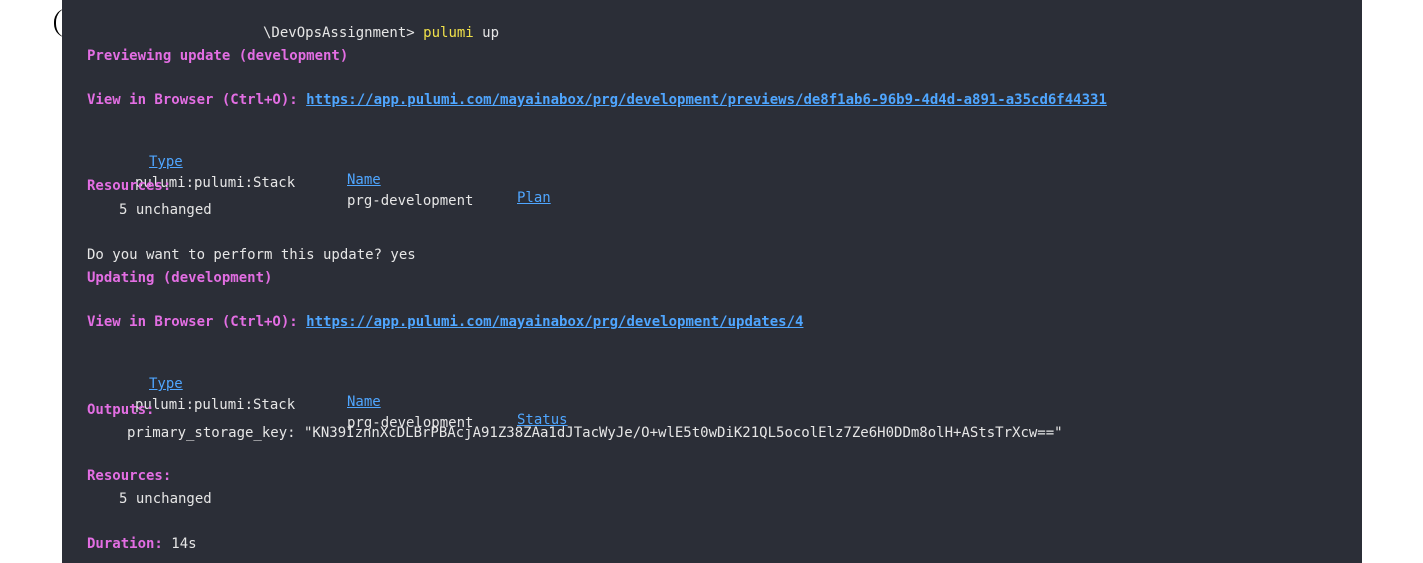 The image size is (1423, 563). I want to click on view-in-browser-label: View in Browser (Ctrl+O):, so click(192, 100).